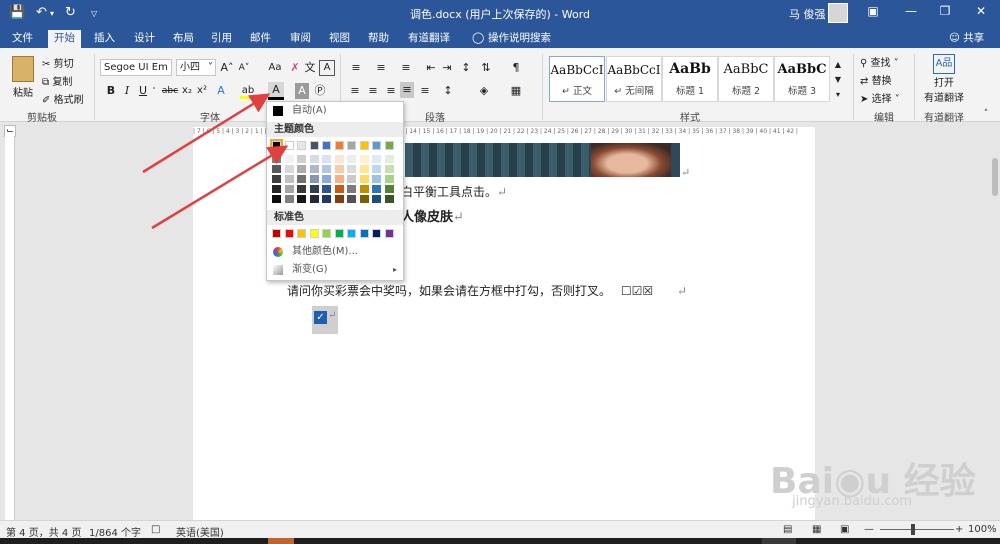 The height and width of the screenshot is (544, 1000). I want to click on arrow-to-font-color, so click(206, 133).